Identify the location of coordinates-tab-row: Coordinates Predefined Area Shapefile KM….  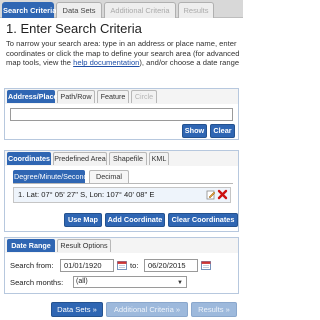
(121, 158).